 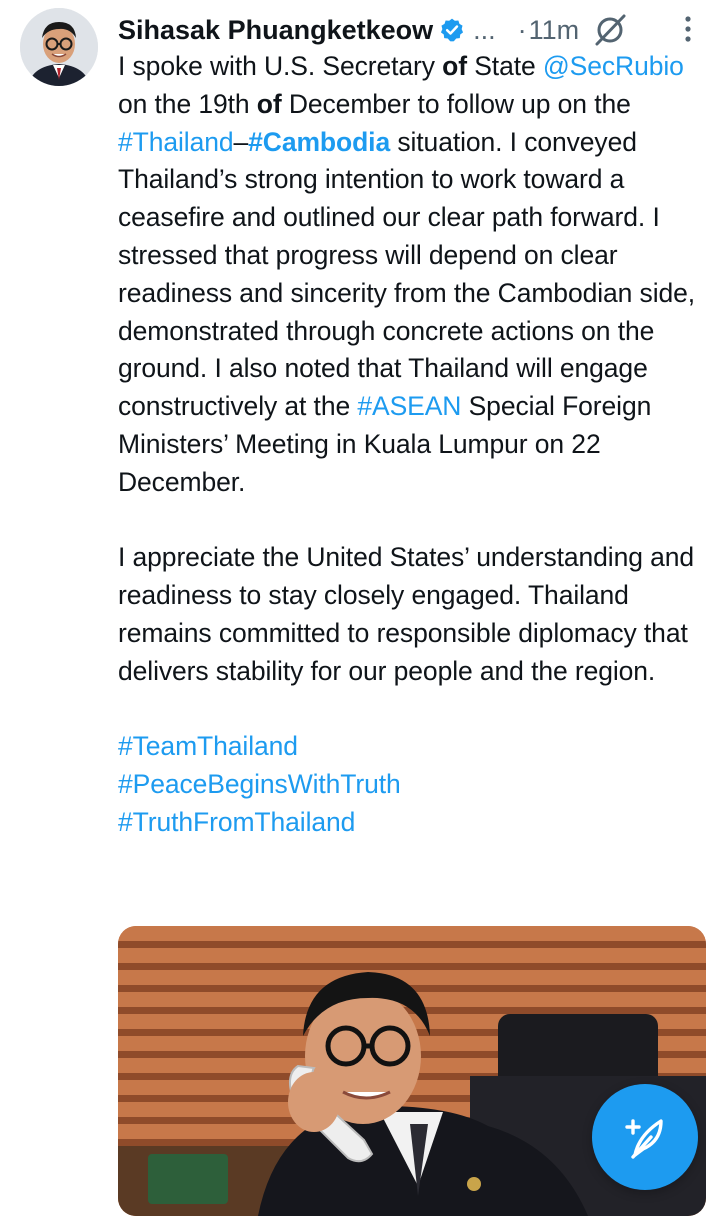 I want to click on hashtag-cambodia-link: #Cambodia, so click(x=319, y=142).